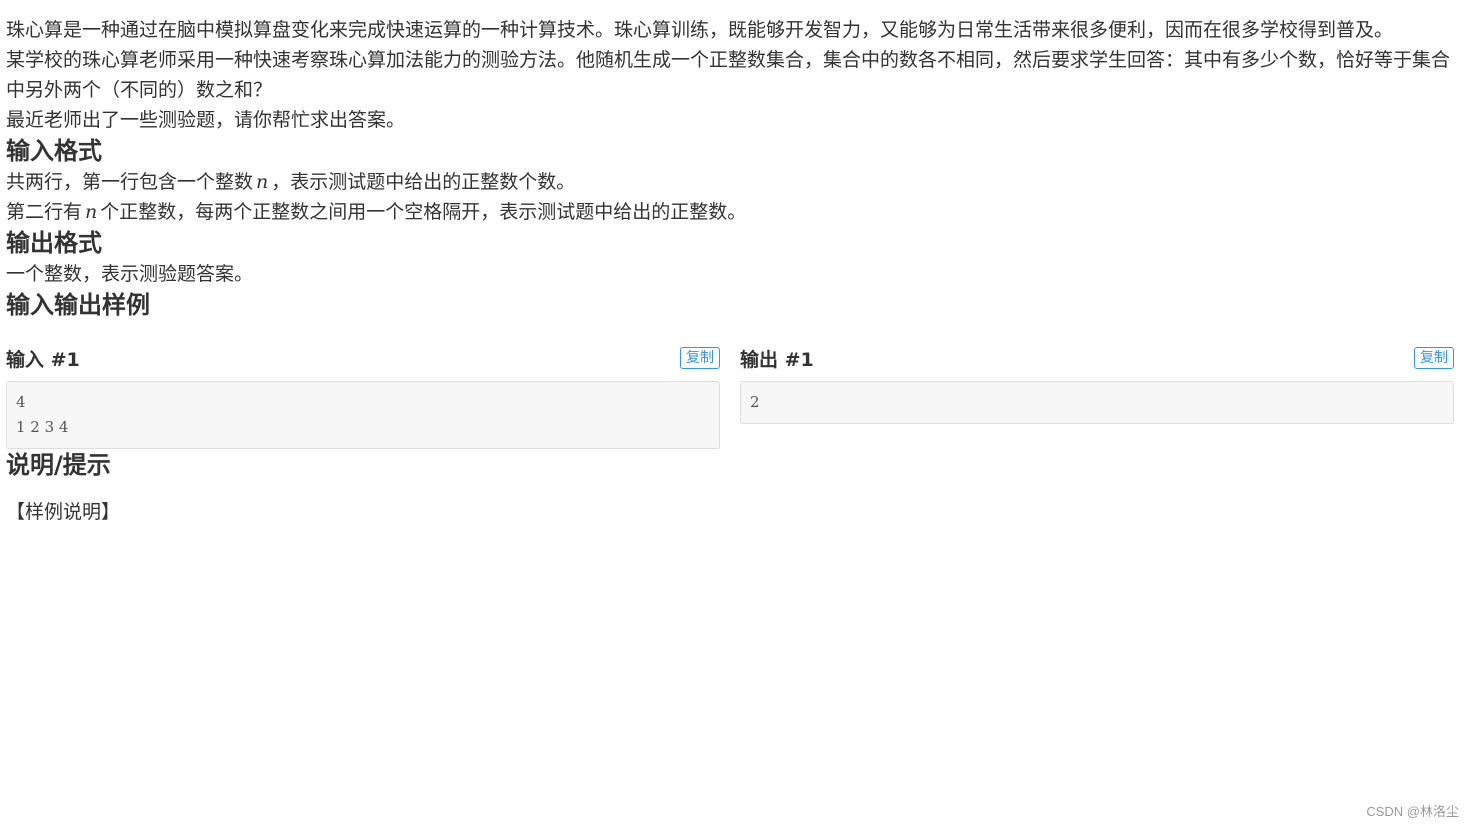  Describe the element at coordinates (130, 182) in the screenshot. I see `input-format-line-1-before: 共两行，第一行包含一个整数` at that location.